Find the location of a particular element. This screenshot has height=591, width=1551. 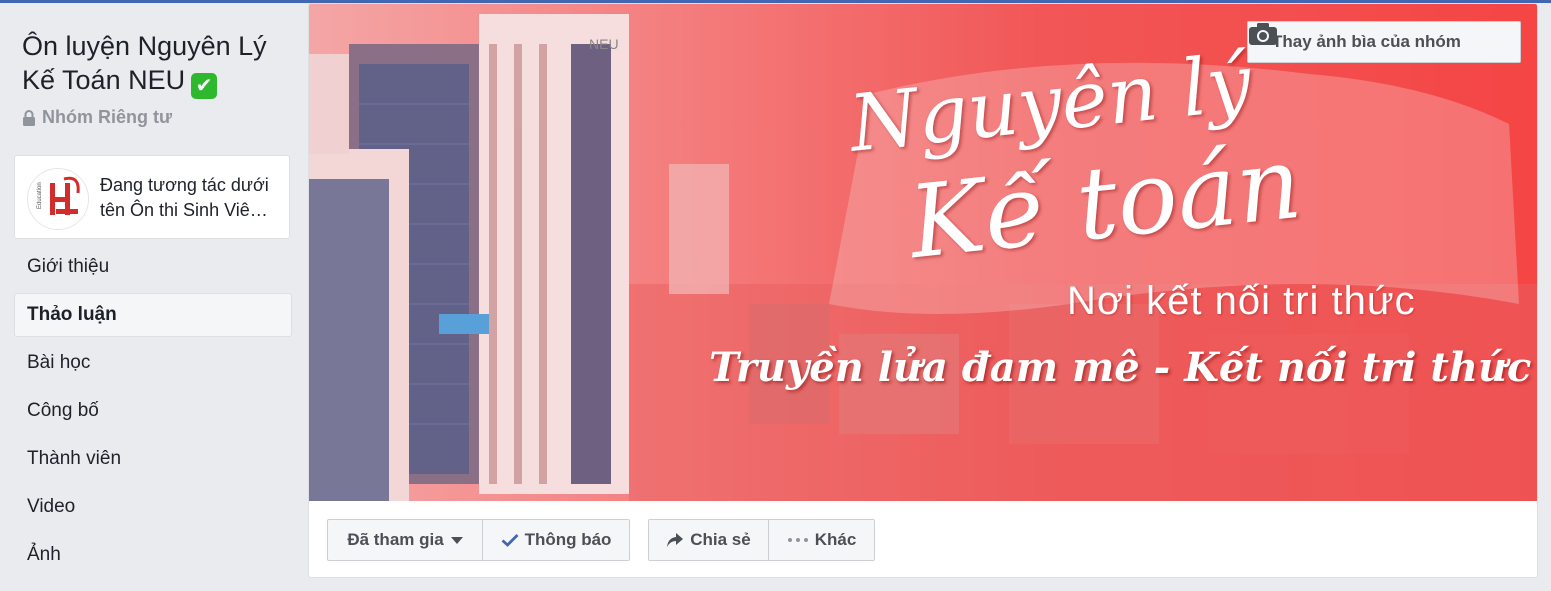

joined-button: Đã tham gia is located at coordinates (405, 540).